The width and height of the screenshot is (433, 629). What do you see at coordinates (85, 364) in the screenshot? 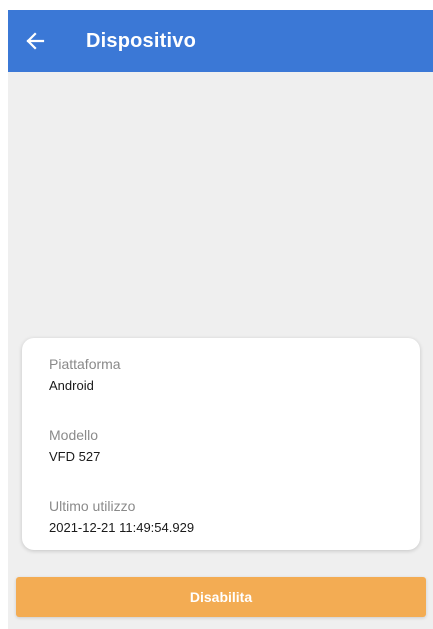
I see `platform-label: Piattaforma` at bounding box center [85, 364].